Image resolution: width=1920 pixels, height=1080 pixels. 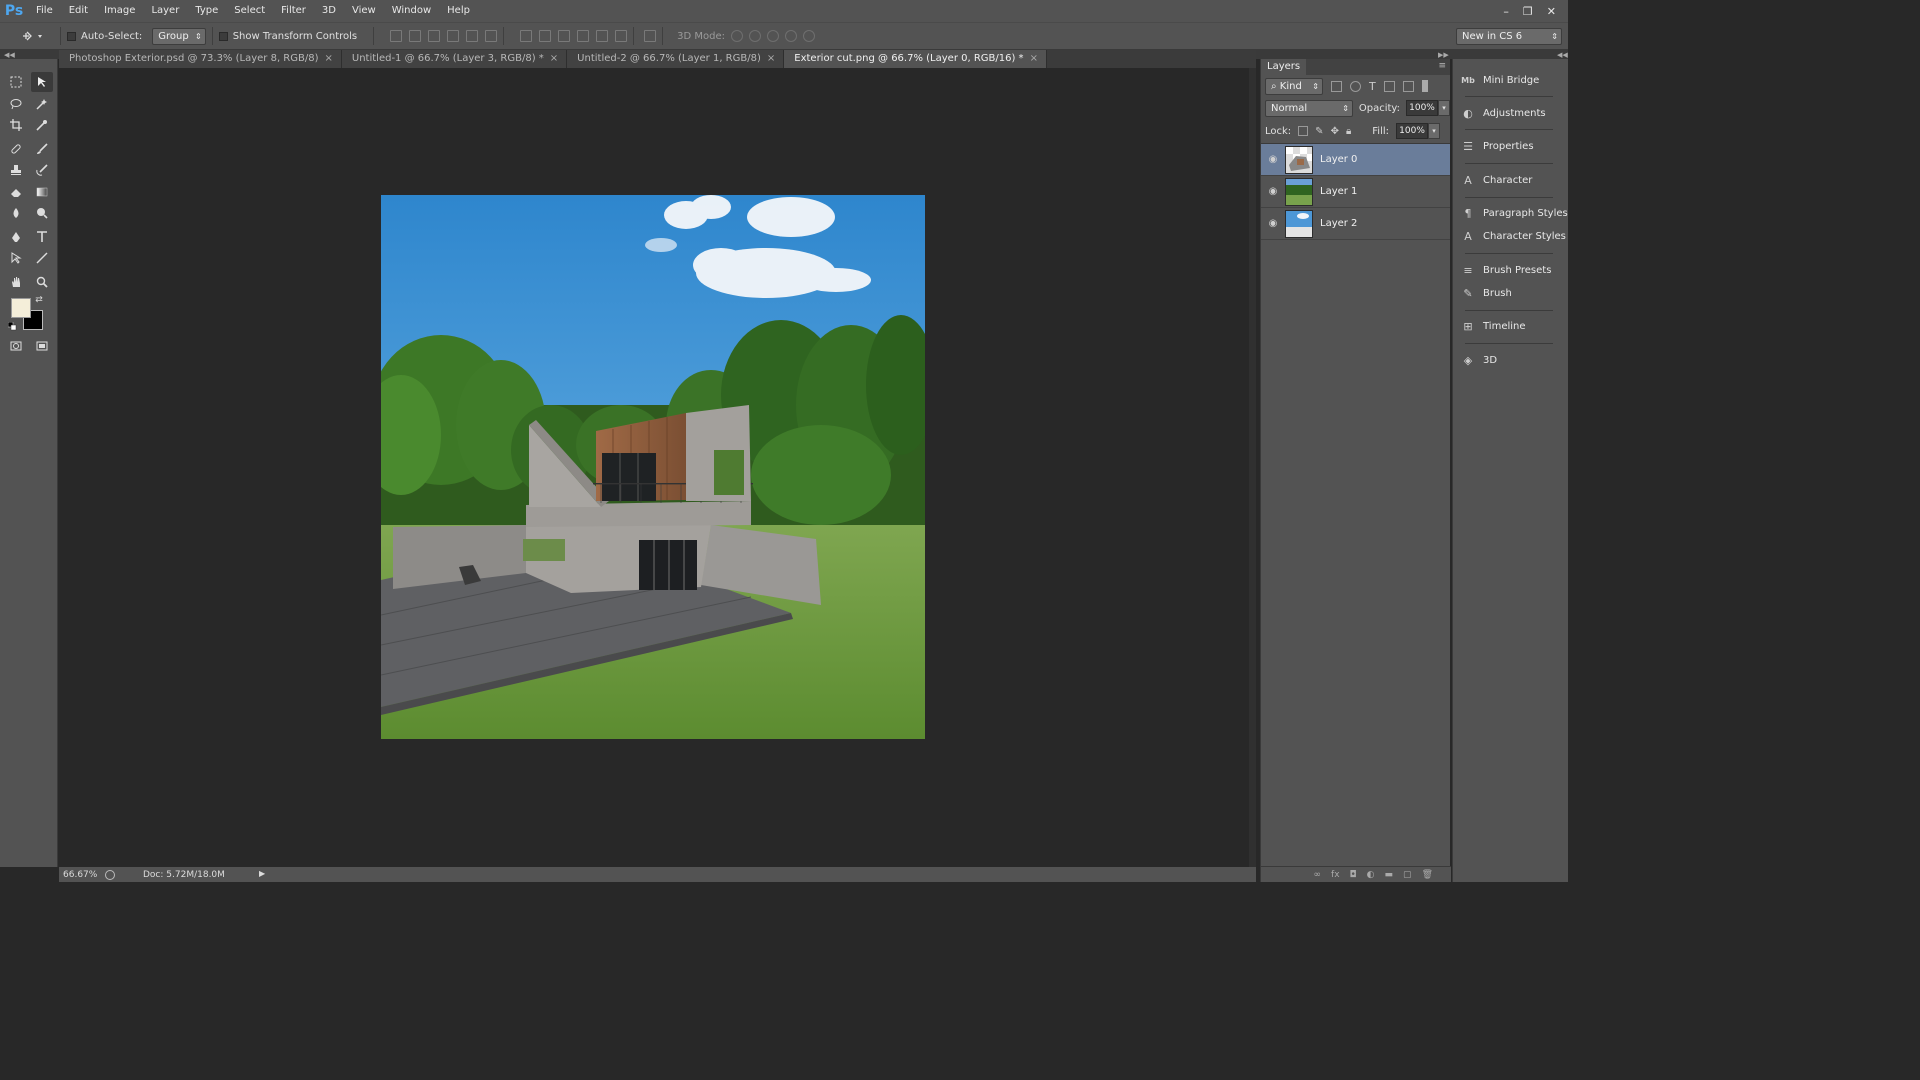 I want to click on gradient-tool-icon, so click(x=42, y=192).